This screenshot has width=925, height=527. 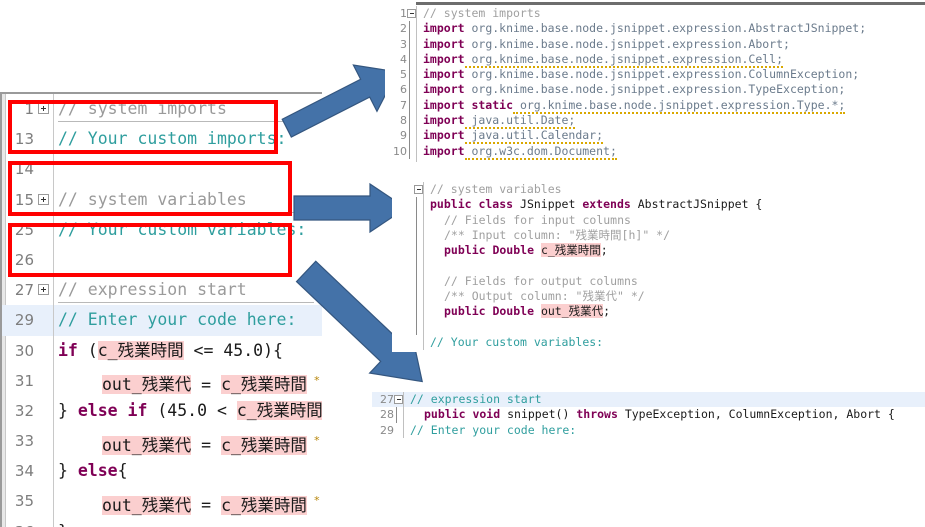 I want to click on variables-row: public Double c_残業時間;, so click(x=622, y=251).